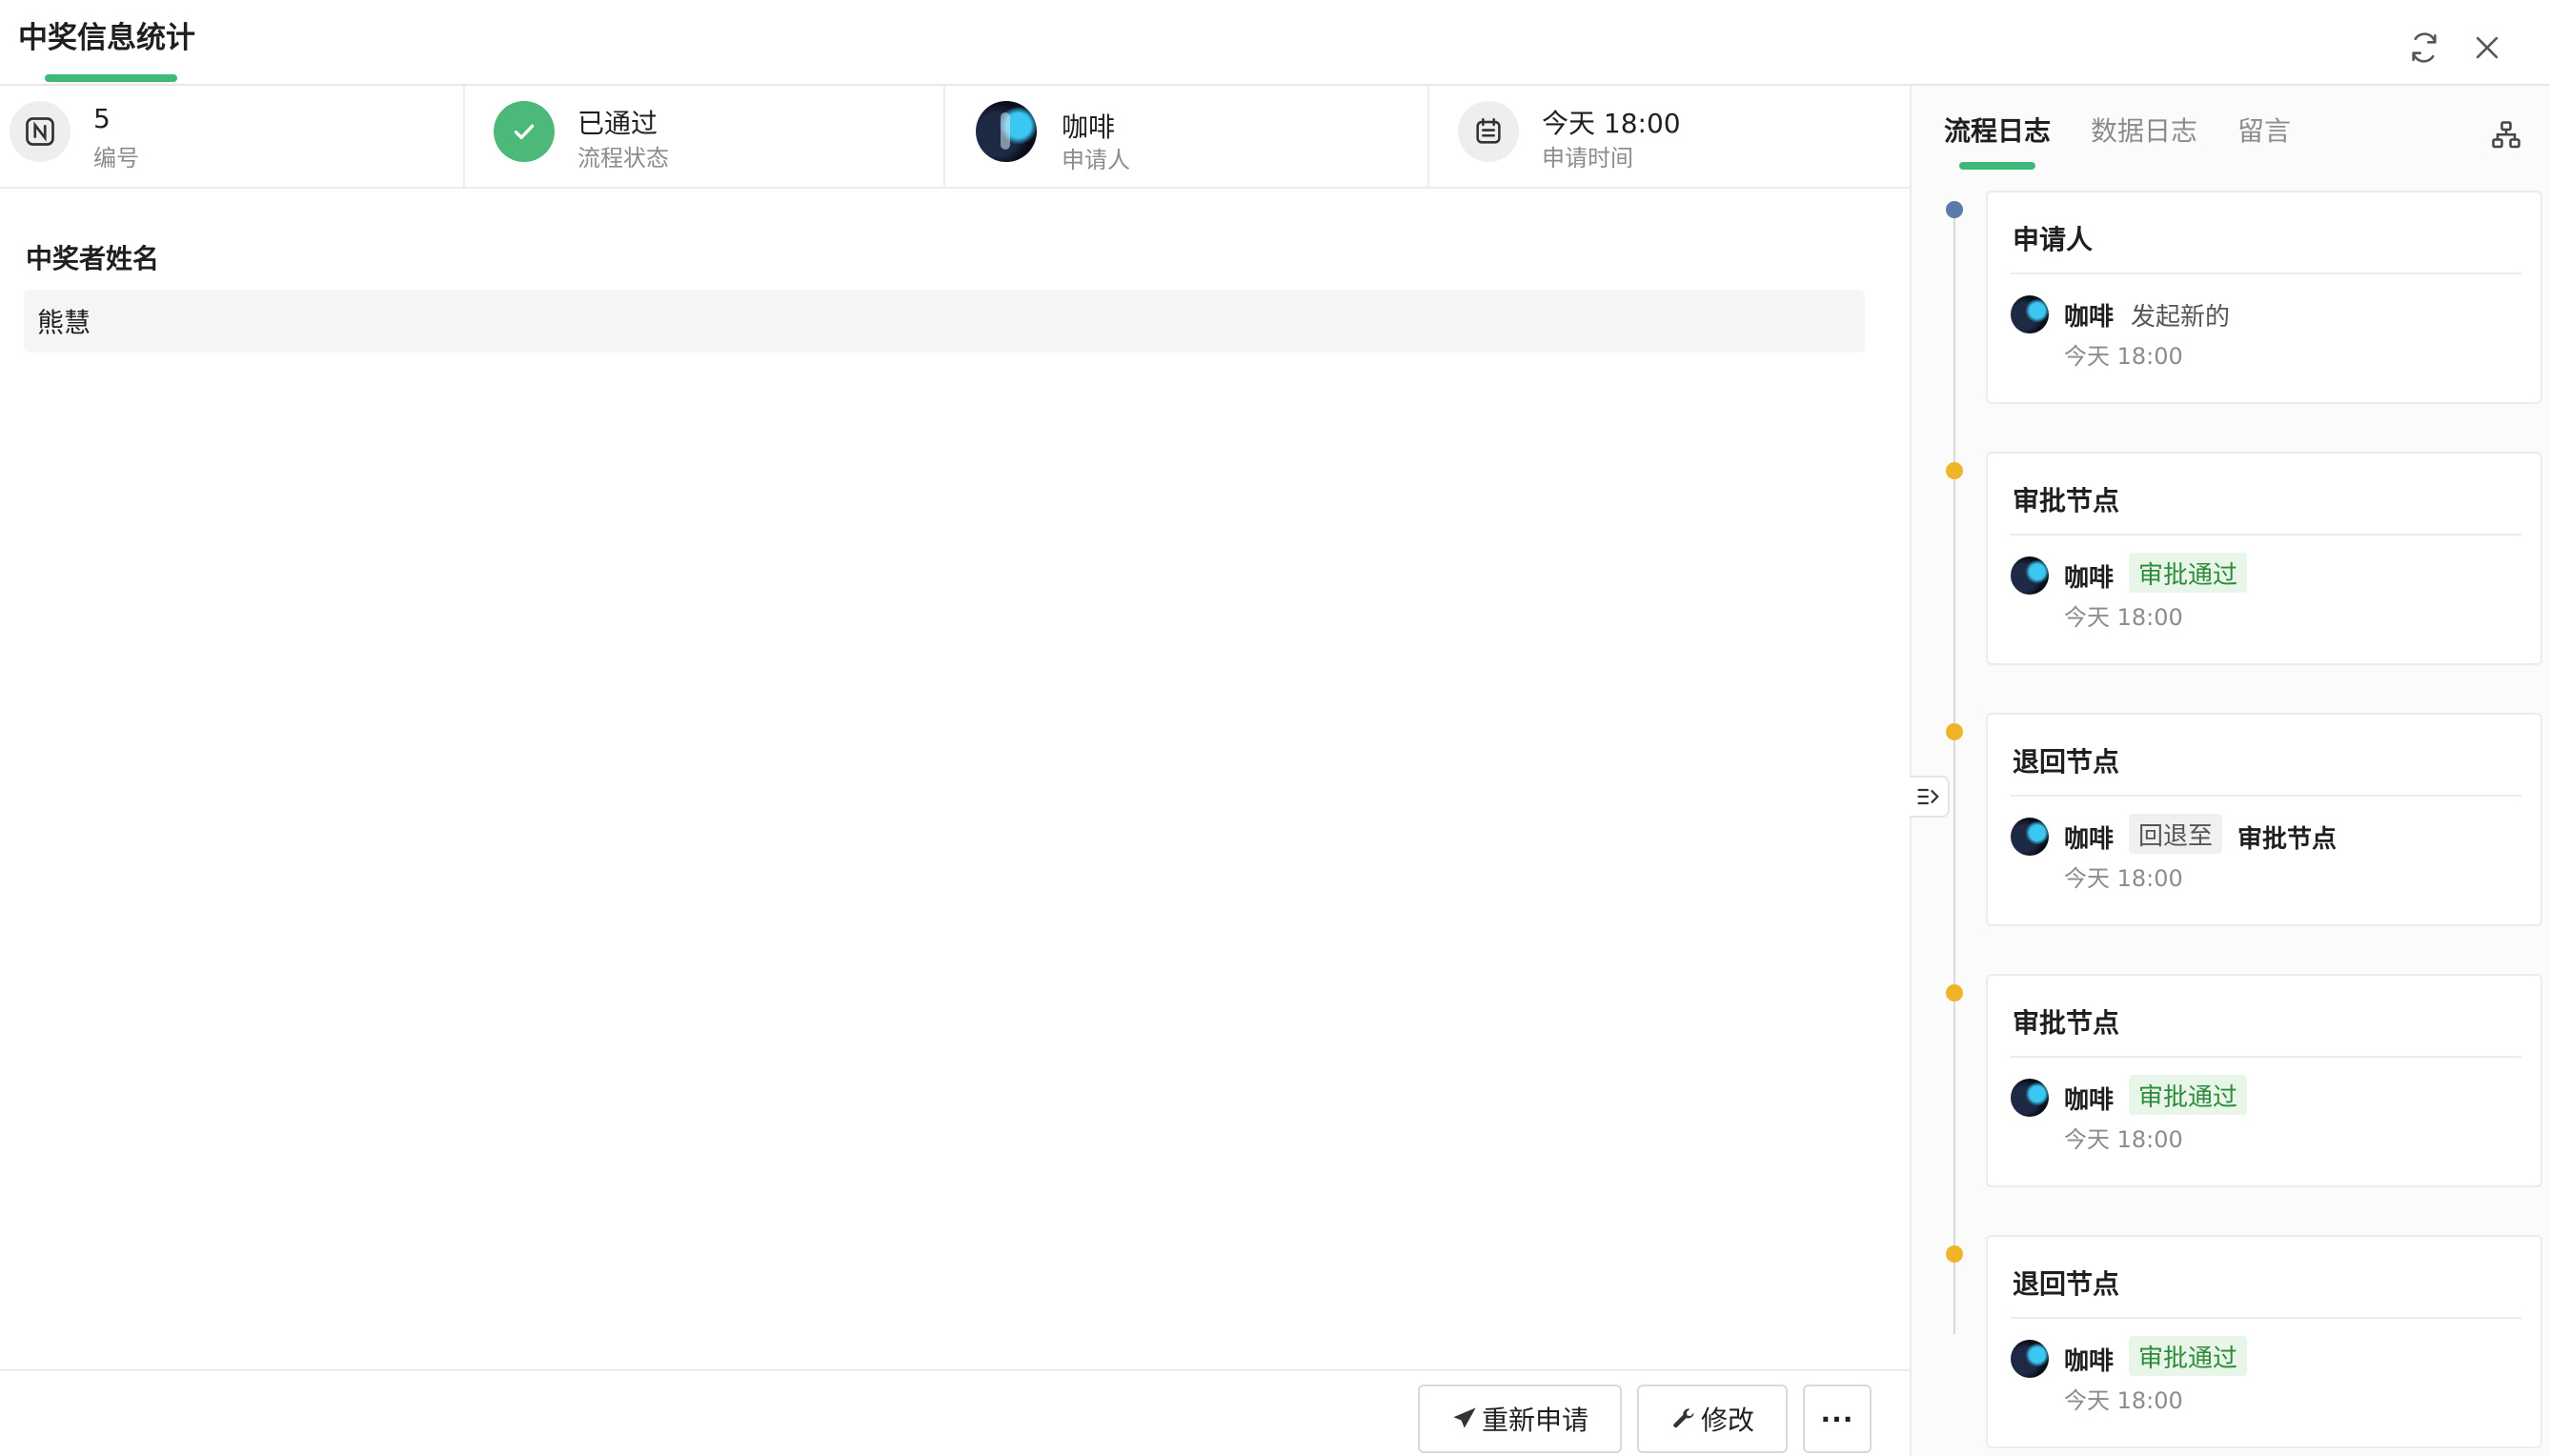 The width and height of the screenshot is (2550, 1456). What do you see at coordinates (623, 158) in the screenshot?
I see `status-label: 流程状态` at bounding box center [623, 158].